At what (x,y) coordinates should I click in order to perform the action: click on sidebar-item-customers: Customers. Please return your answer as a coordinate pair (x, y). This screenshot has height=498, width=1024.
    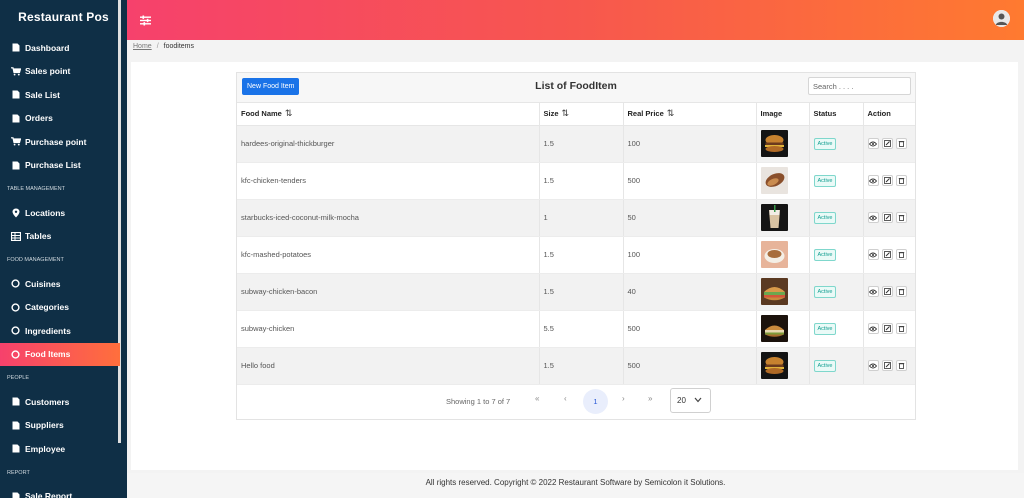
    Looking at the image, I should click on (60, 402).